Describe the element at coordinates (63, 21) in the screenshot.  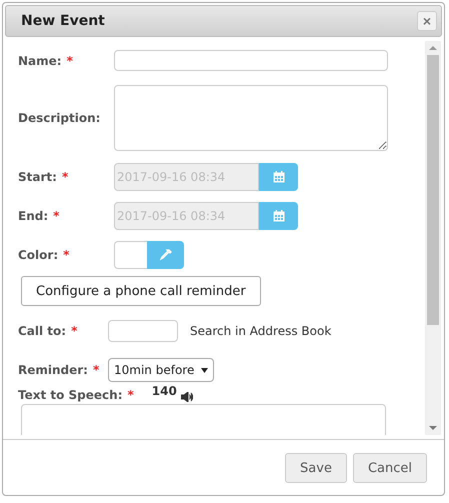
I see `window-title: New Event` at that location.